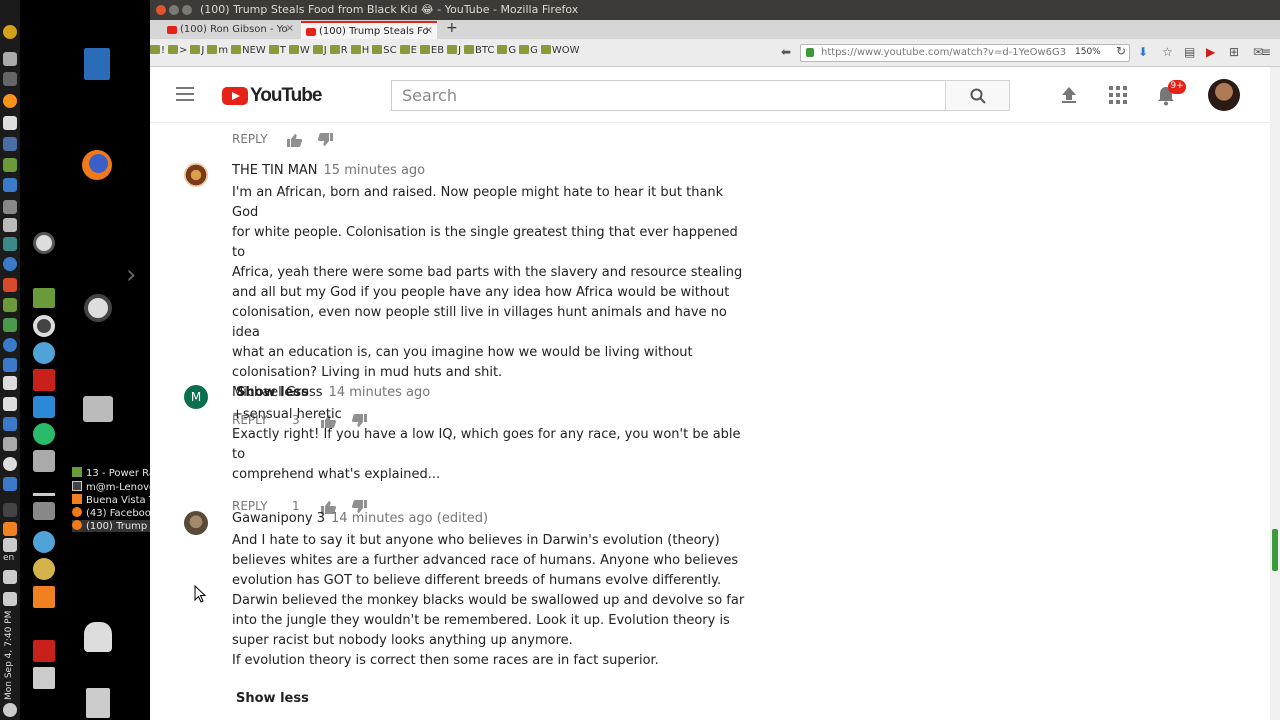  Describe the element at coordinates (380, 392) in the screenshot. I see `comment-timestamp: 14 minutes ago` at that location.